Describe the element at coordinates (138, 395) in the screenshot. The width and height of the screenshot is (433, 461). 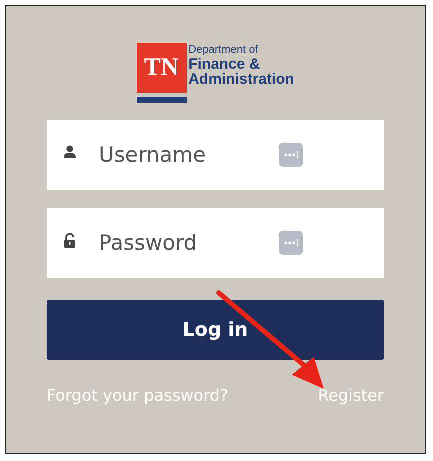
I see `forgot-password-link: Forgot your password?` at that location.